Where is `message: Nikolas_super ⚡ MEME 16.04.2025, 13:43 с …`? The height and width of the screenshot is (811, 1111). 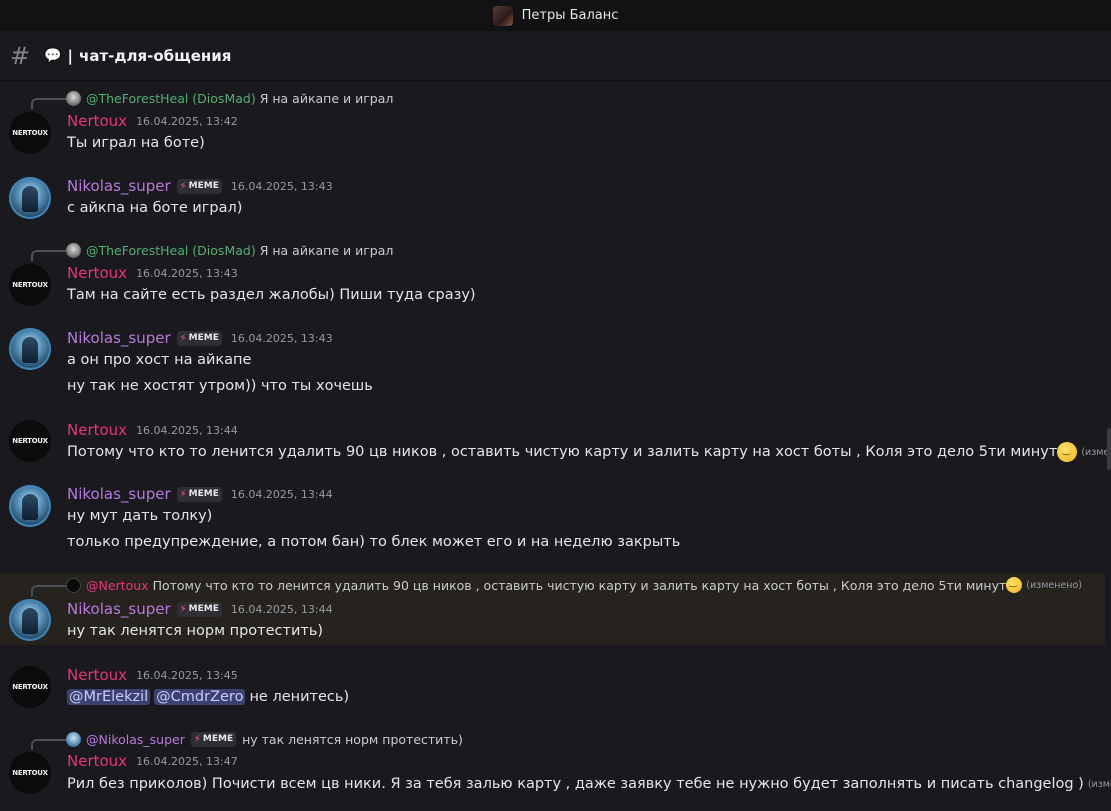
message: Nikolas_super ⚡ MEME 16.04.2025, 13:43 с … is located at coordinates (552, 200).